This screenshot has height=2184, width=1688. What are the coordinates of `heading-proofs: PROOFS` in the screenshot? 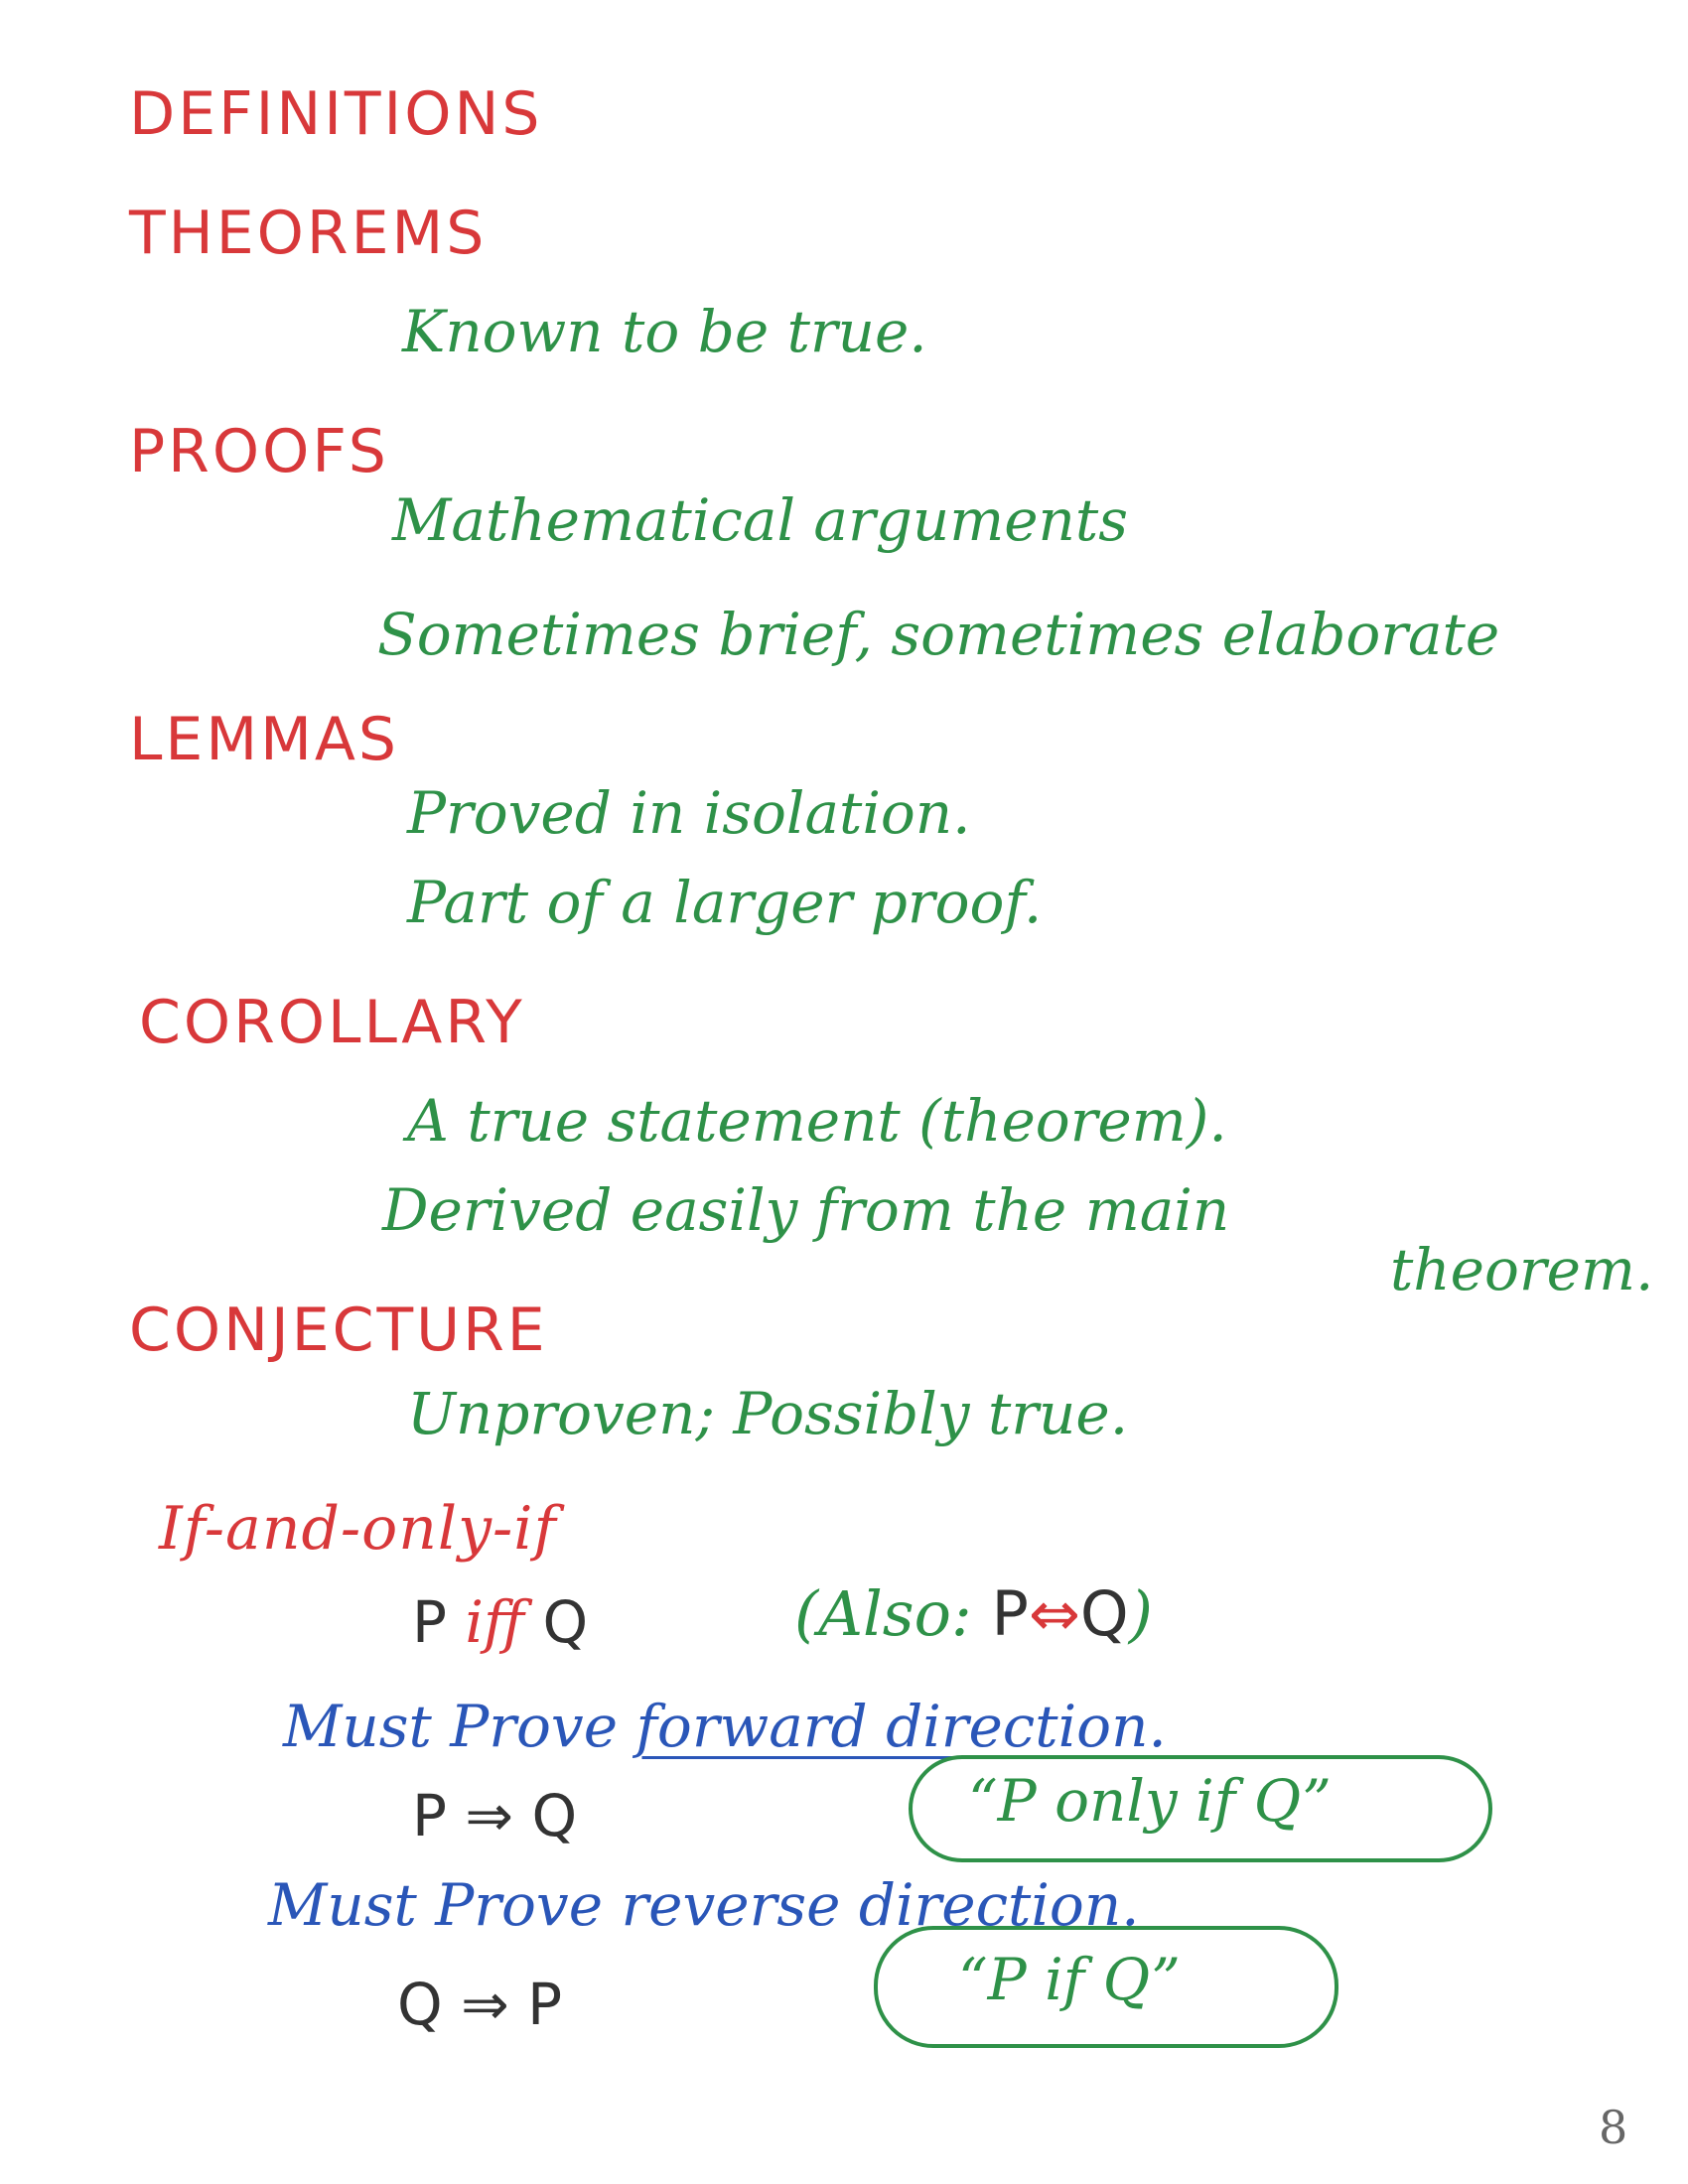 It's located at (259, 451).